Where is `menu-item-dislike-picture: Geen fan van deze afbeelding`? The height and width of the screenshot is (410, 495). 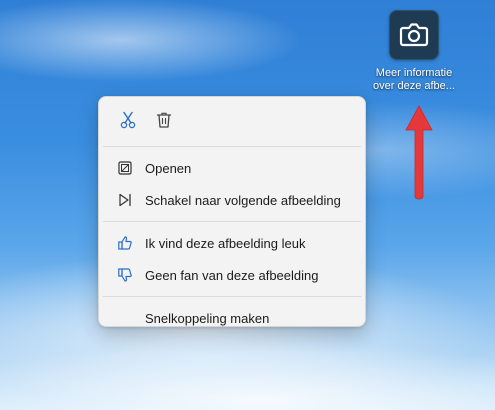 menu-item-dislike-picture: Geen fan van deze afbeelding is located at coordinates (232, 275).